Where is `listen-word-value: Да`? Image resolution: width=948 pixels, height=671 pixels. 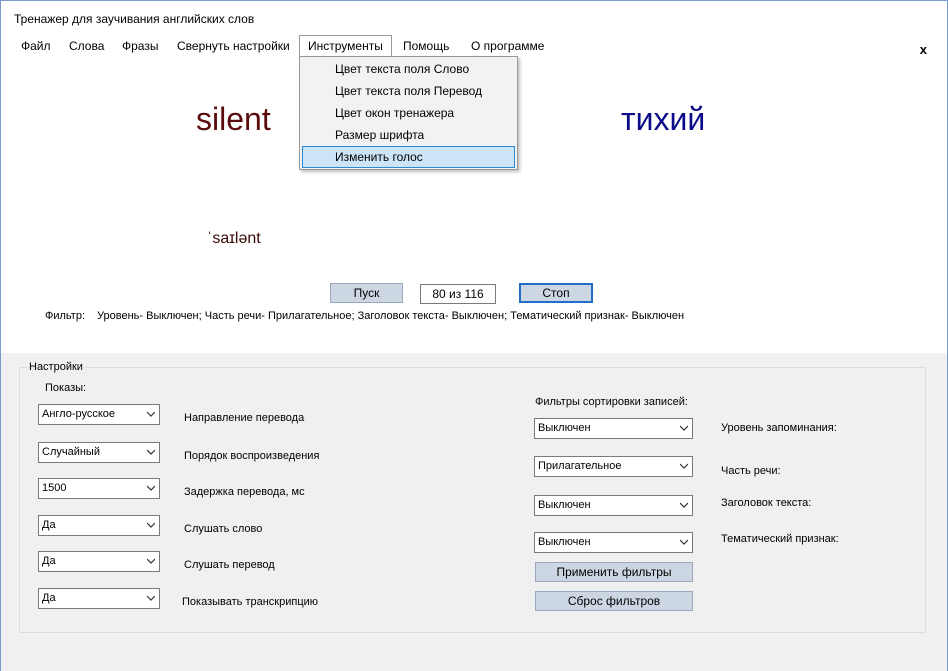 listen-word-value: Да is located at coordinates (49, 525).